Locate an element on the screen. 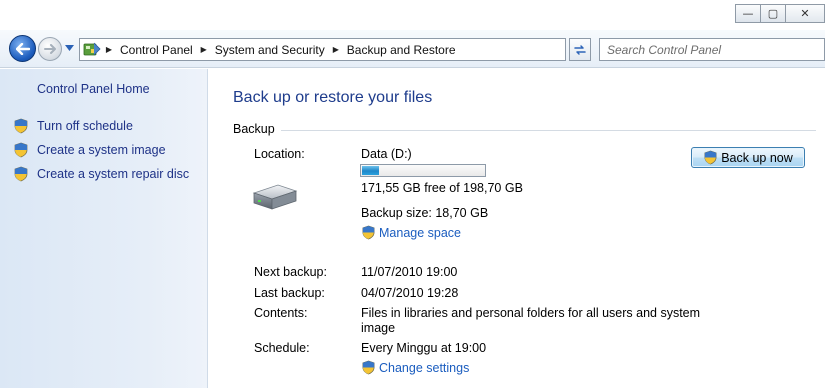 The image size is (825, 388). maximize-icon: ▢ is located at coordinates (773, 13).